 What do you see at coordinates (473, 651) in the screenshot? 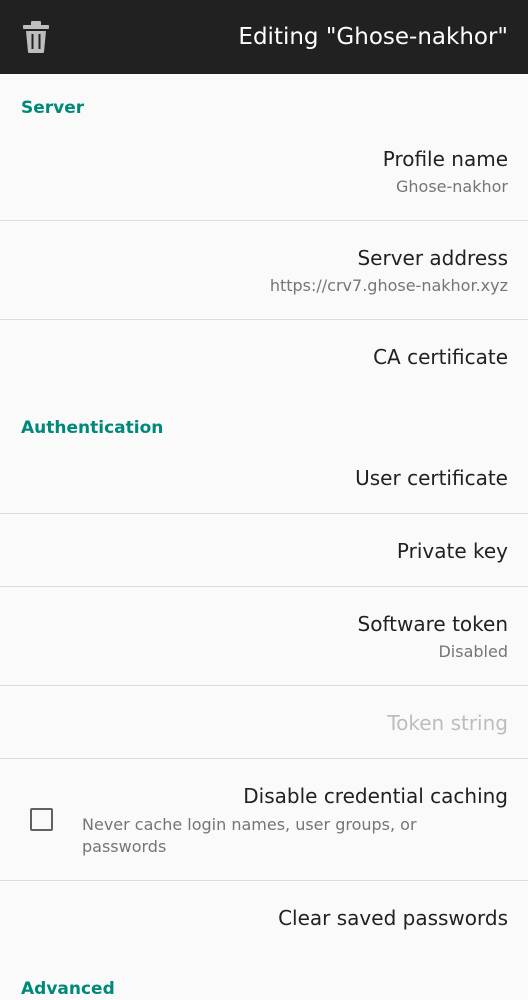
I see `pref-summary: Disabled` at bounding box center [473, 651].